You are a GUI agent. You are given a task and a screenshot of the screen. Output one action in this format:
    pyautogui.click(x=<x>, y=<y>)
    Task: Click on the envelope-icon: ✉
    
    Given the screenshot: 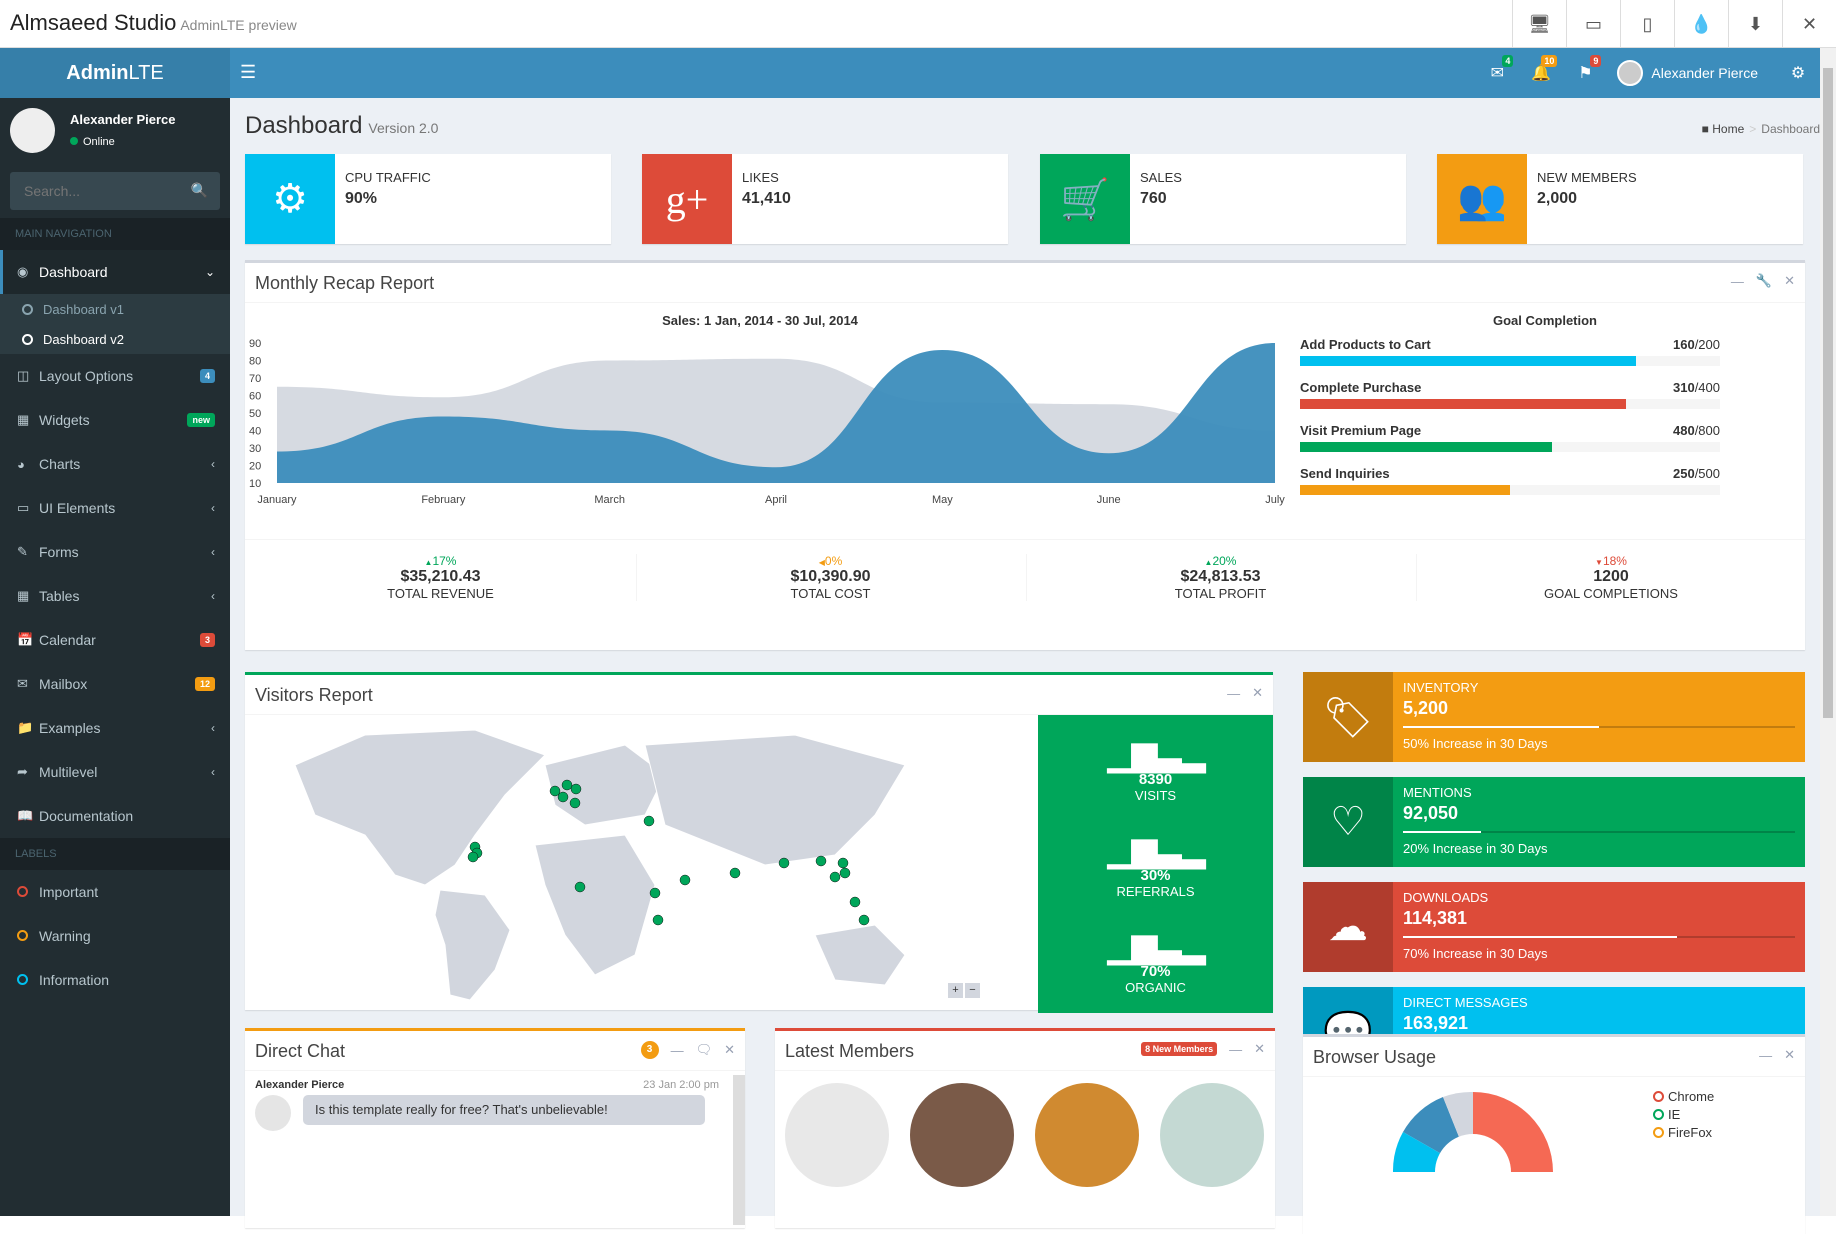 What is the action you would take?
    pyautogui.click(x=1497, y=73)
    